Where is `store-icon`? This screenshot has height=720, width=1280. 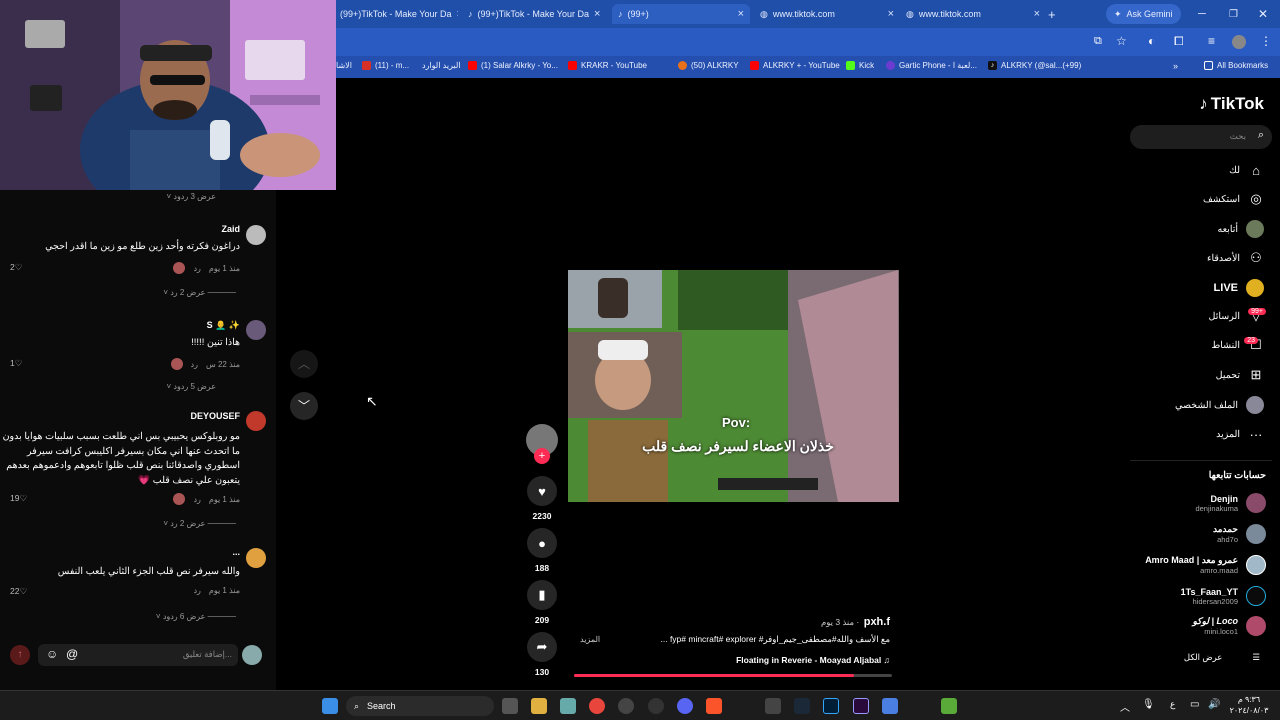
store-icon is located at coordinates (568, 706).